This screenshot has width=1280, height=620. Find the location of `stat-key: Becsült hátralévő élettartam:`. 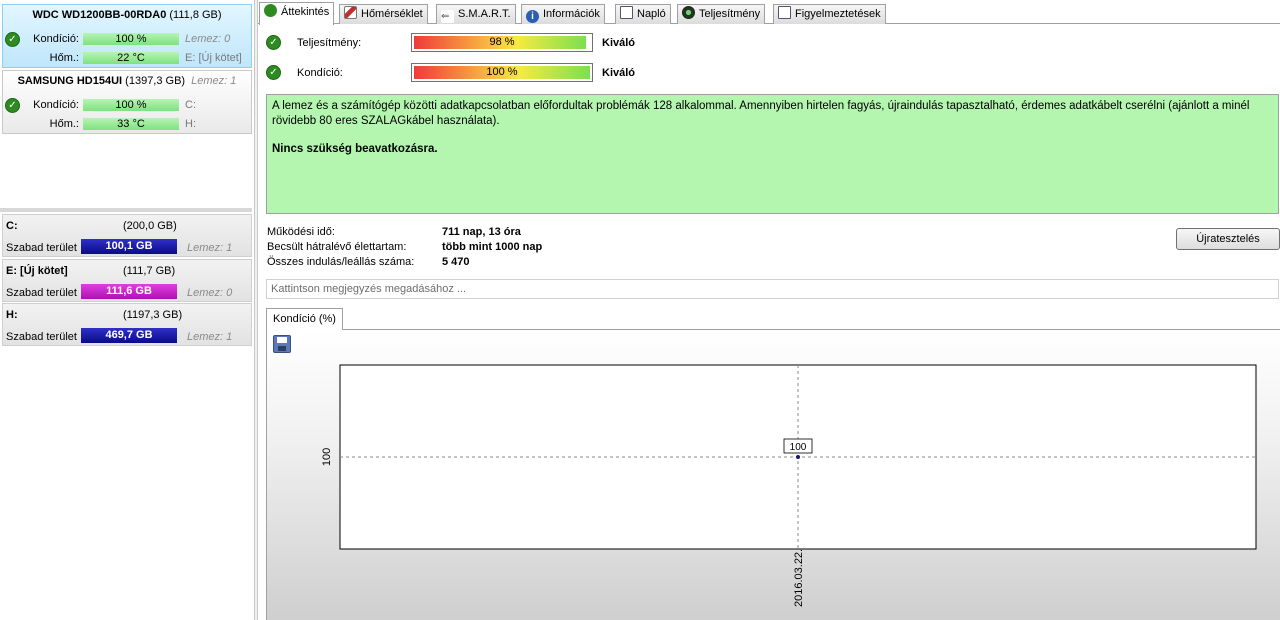

stat-key: Becsült hátralévő élettartam: is located at coordinates (337, 247).